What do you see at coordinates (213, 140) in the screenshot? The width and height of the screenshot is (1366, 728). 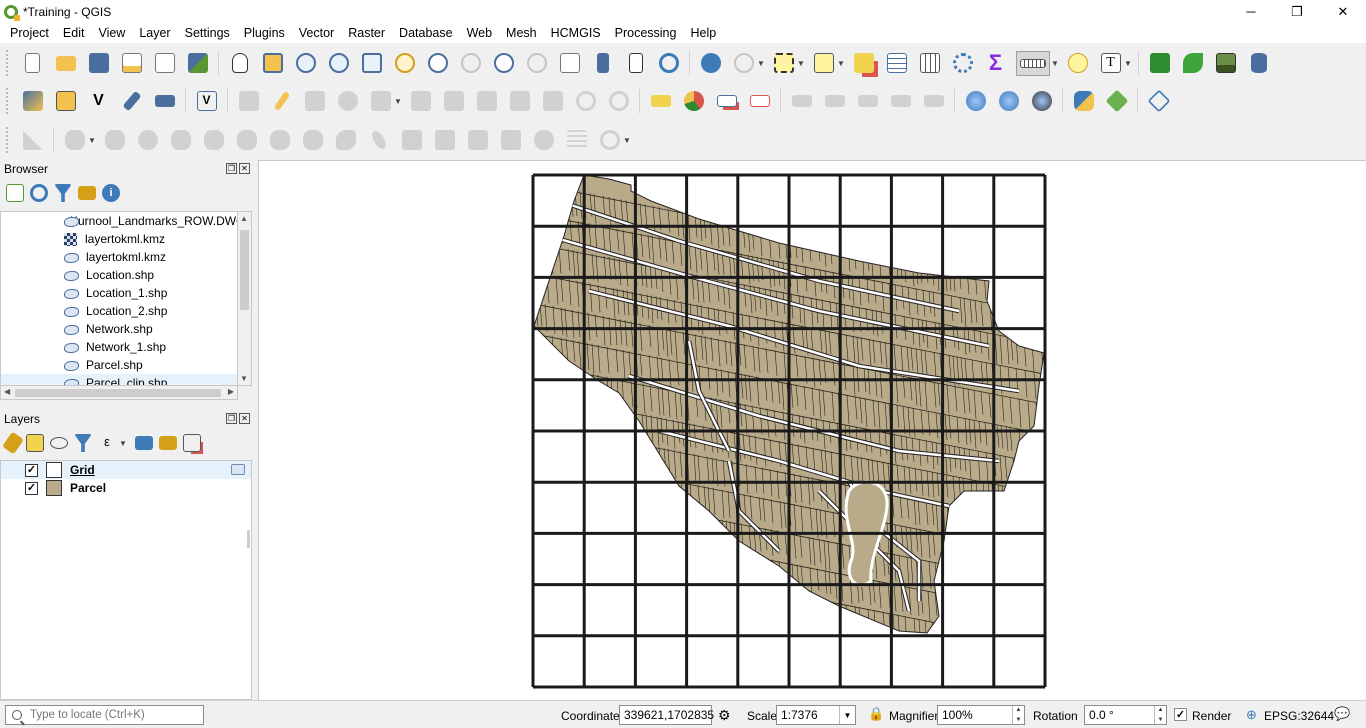 I see `delete-ring-button` at bounding box center [213, 140].